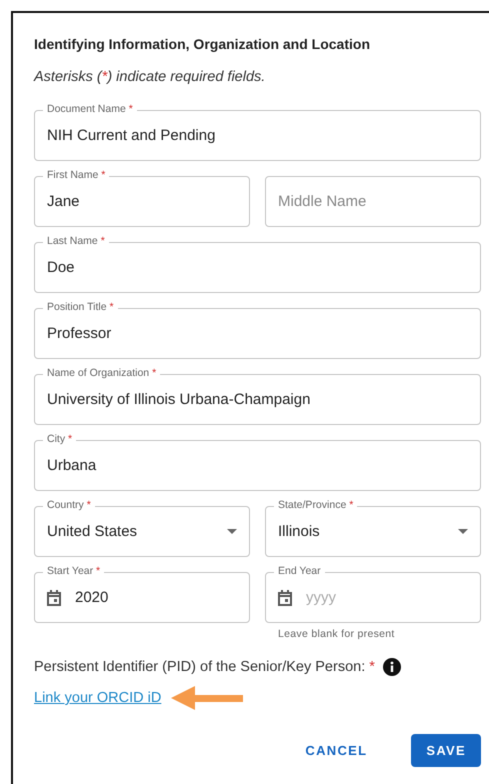 This screenshot has height=784, width=489. Describe the element at coordinates (98, 698) in the screenshot. I see `orcid-link: Link your ORCID iD` at that location.